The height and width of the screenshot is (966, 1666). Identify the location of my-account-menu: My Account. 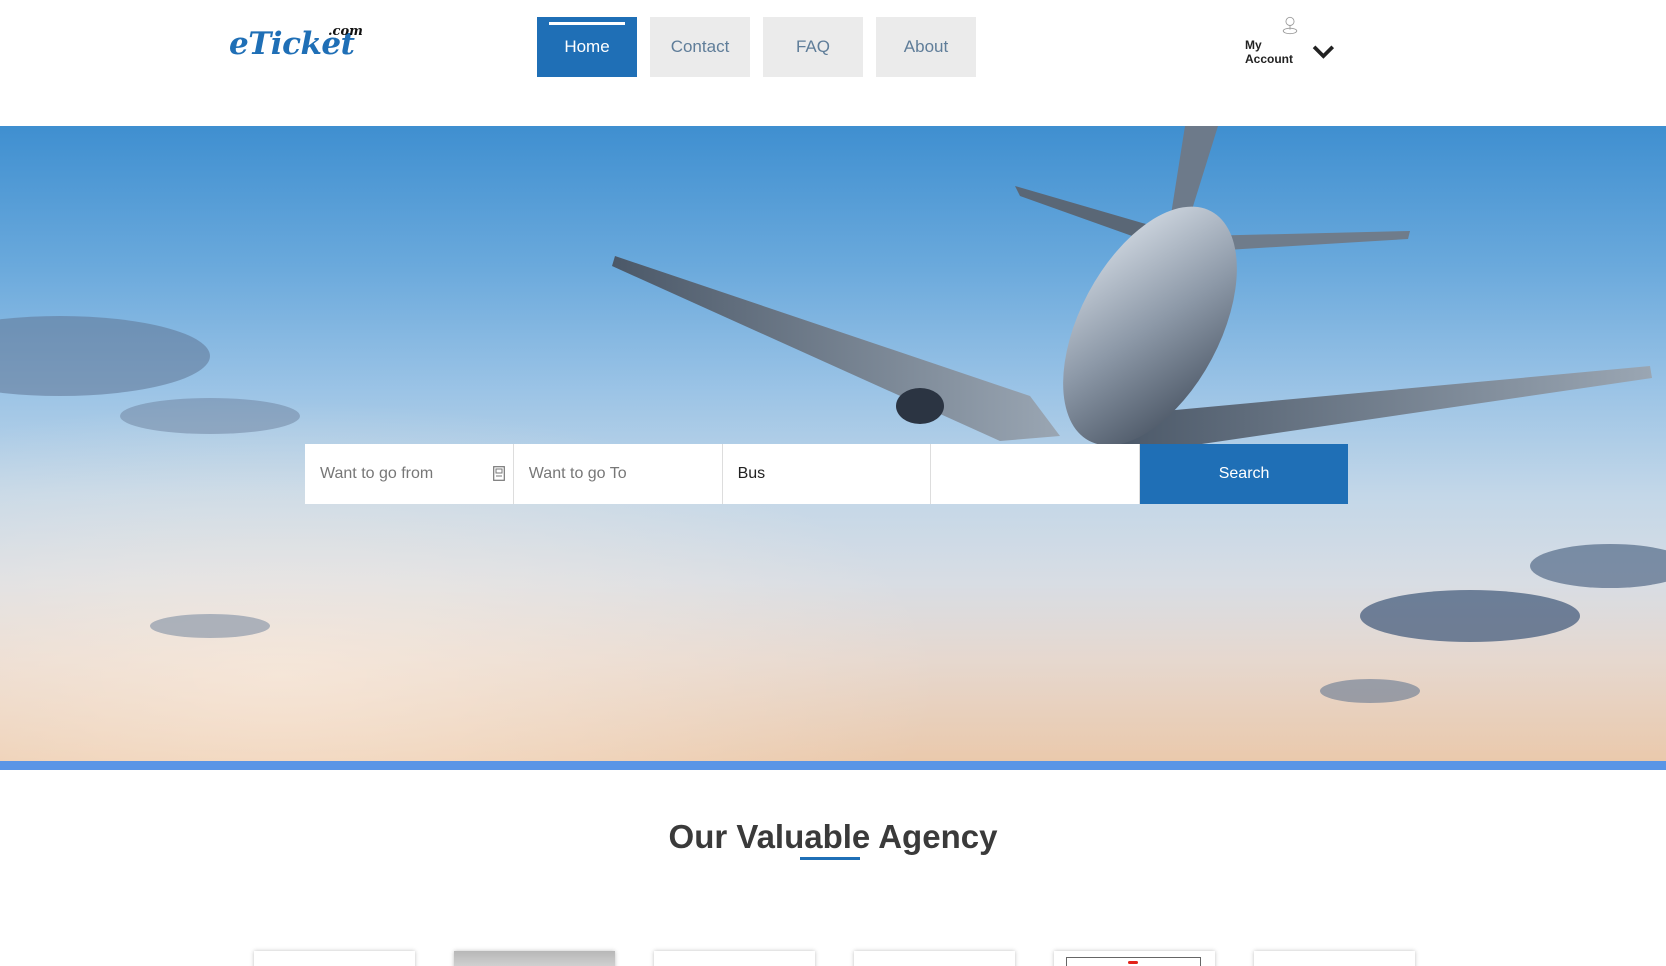
(1290, 41).